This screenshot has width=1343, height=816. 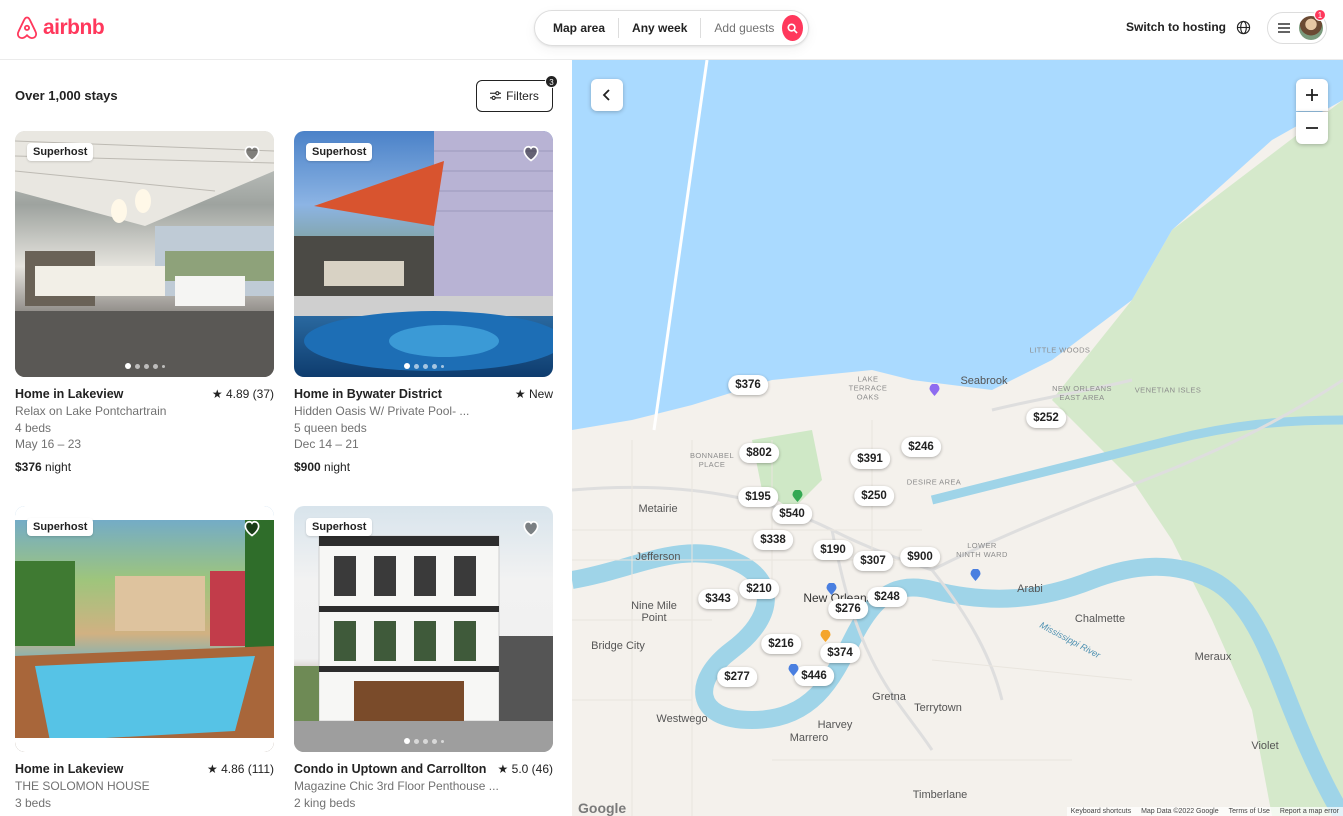 What do you see at coordinates (368, 394) in the screenshot?
I see `listing-title: Home in Bywater District` at bounding box center [368, 394].